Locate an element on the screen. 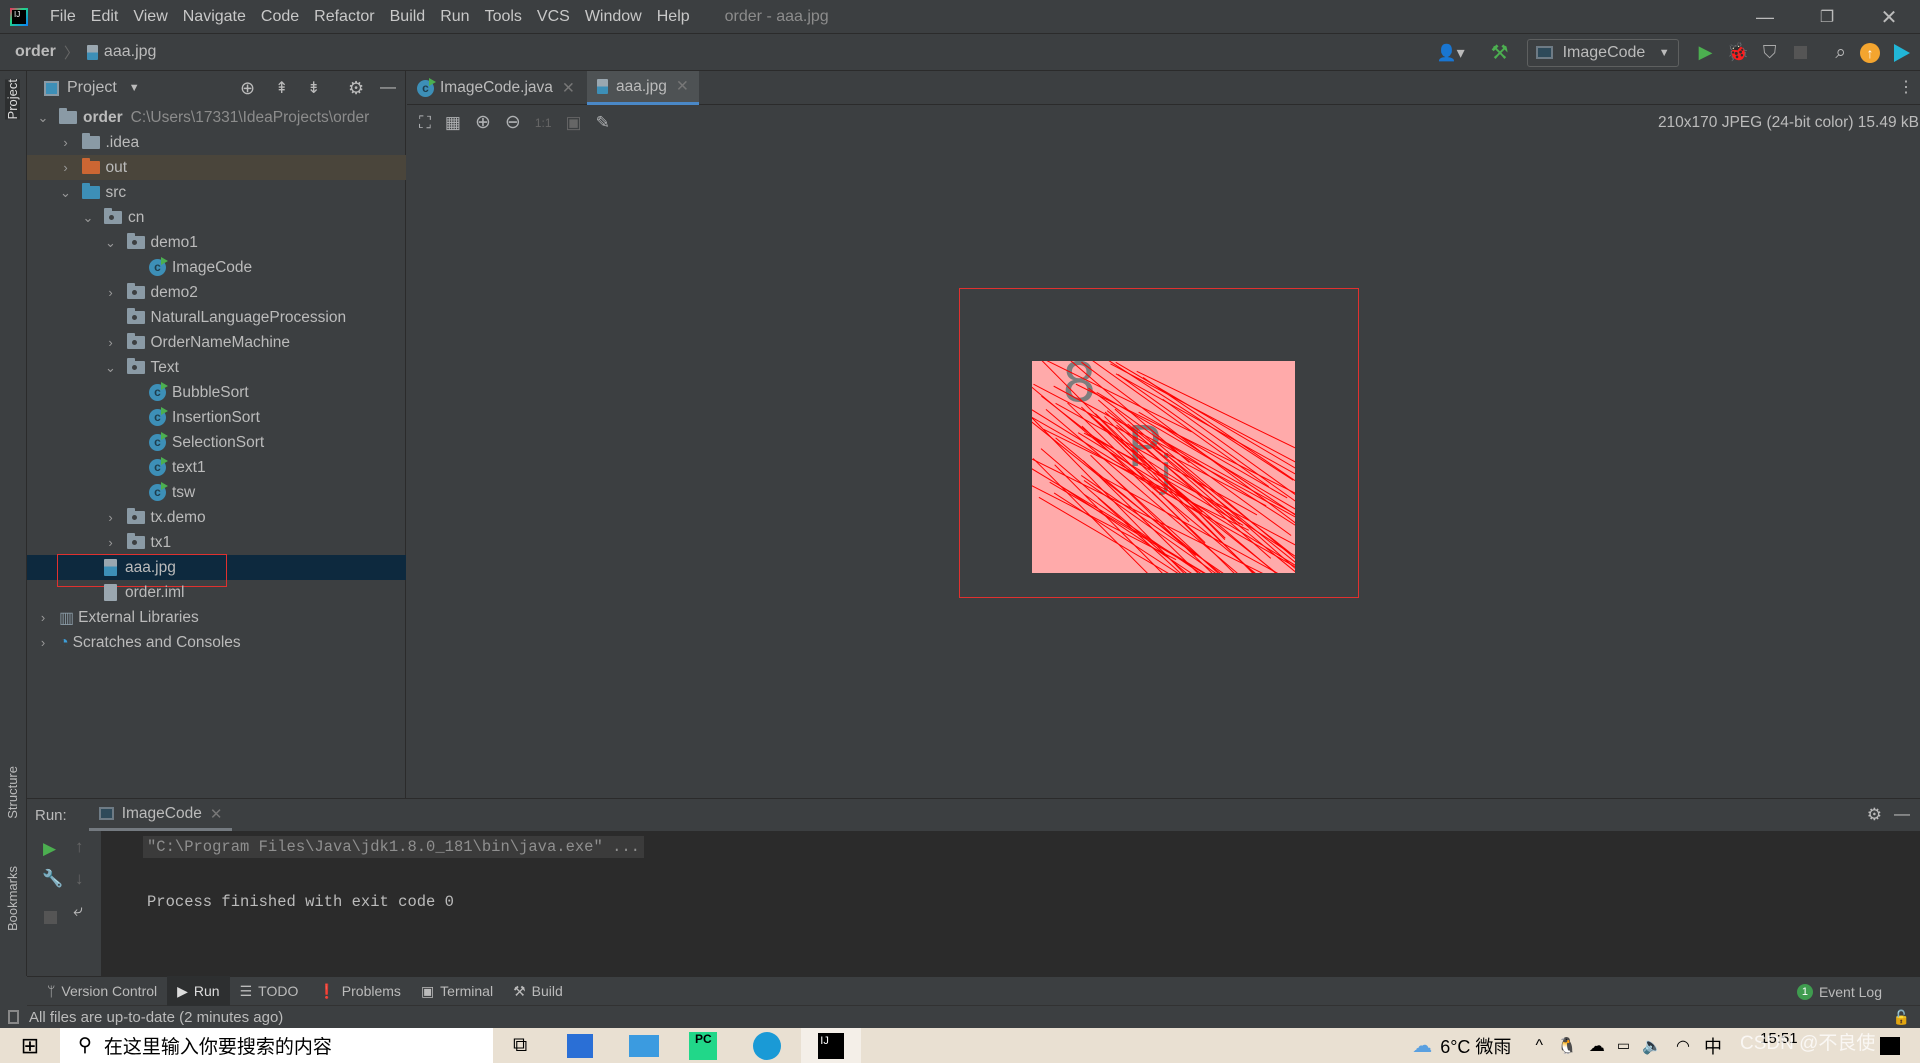  menu-code: Code is located at coordinates (280, 17).